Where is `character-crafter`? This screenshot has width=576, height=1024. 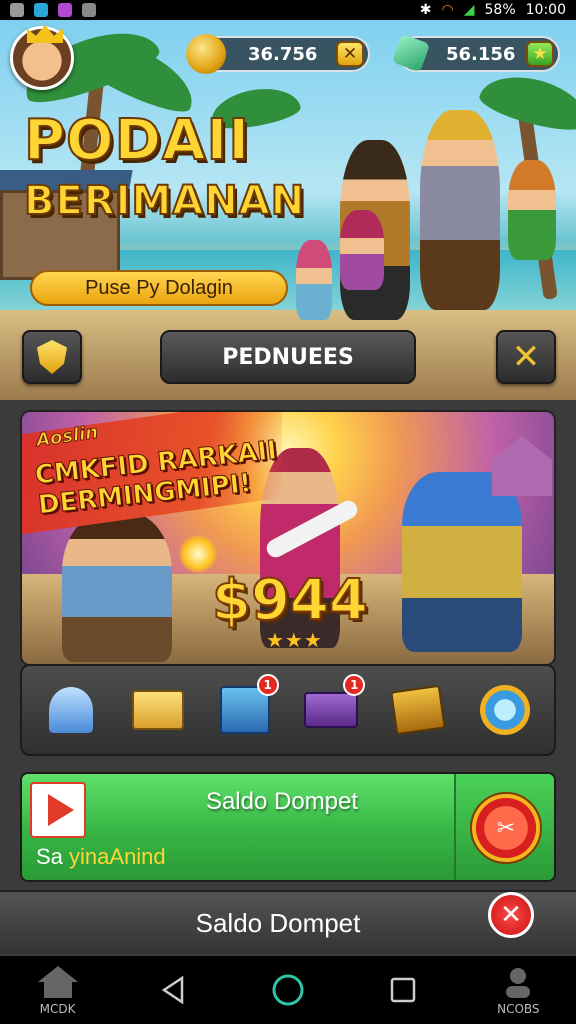
character-crafter is located at coordinates (117, 587).